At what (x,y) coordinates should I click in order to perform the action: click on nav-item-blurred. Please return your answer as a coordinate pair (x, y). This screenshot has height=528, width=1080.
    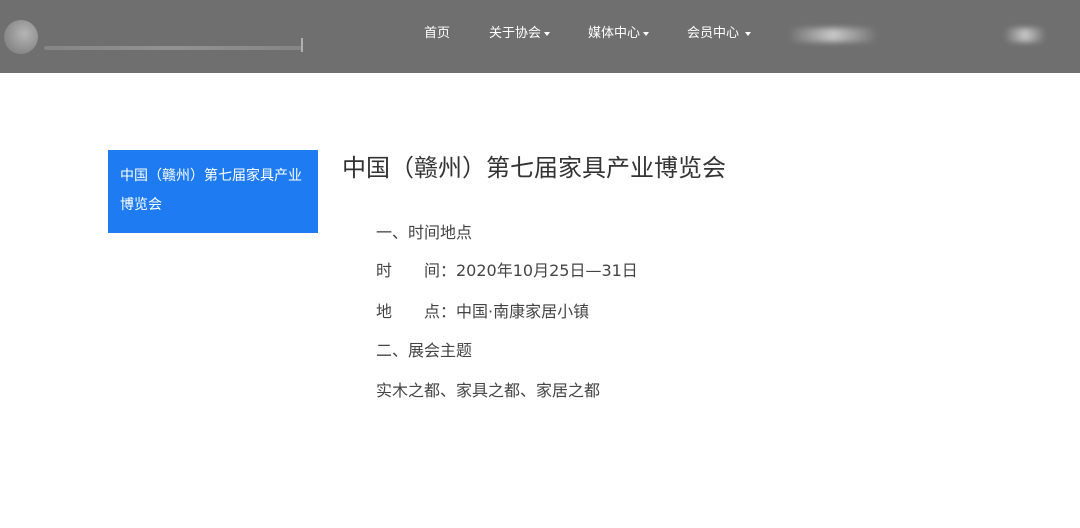
    Looking at the image, I should click on (833, 35).